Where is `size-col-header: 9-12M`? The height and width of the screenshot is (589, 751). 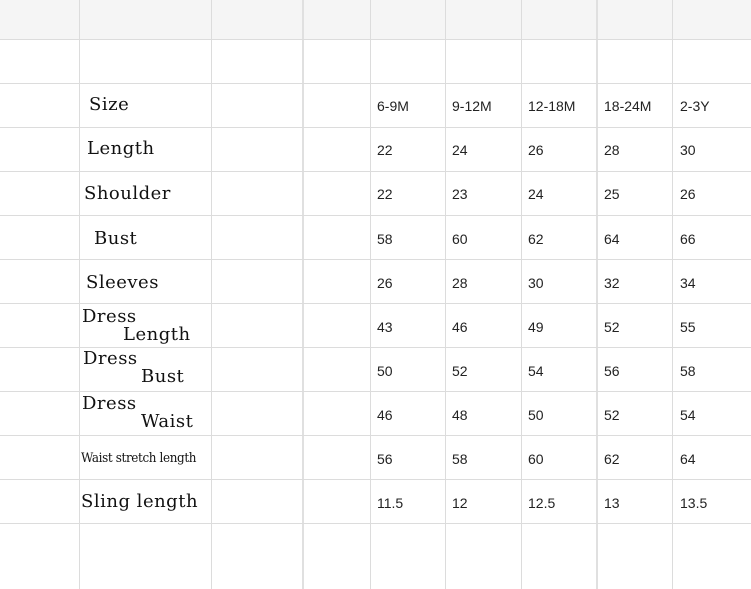
size-col-header: 9-12M is located at coordinates (472, 106).